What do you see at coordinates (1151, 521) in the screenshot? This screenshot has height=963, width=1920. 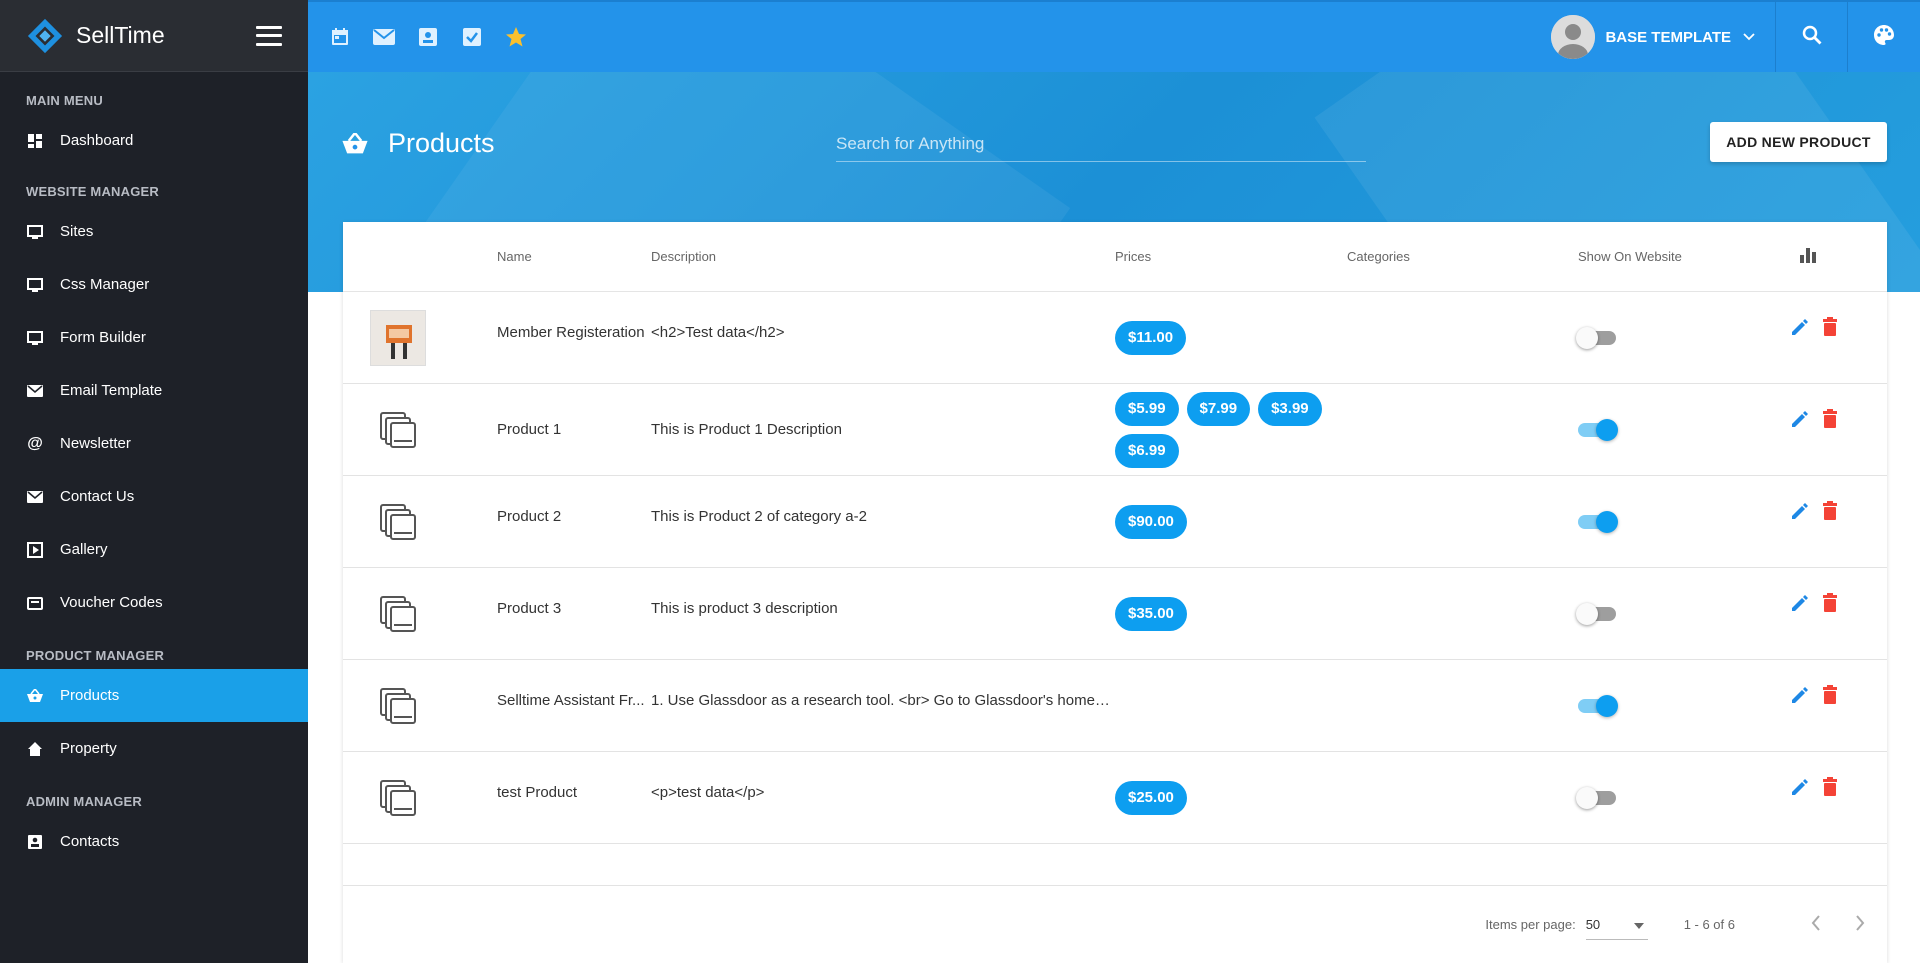 I see `price-pill: $90.00` at bounding box center [1151, 521].